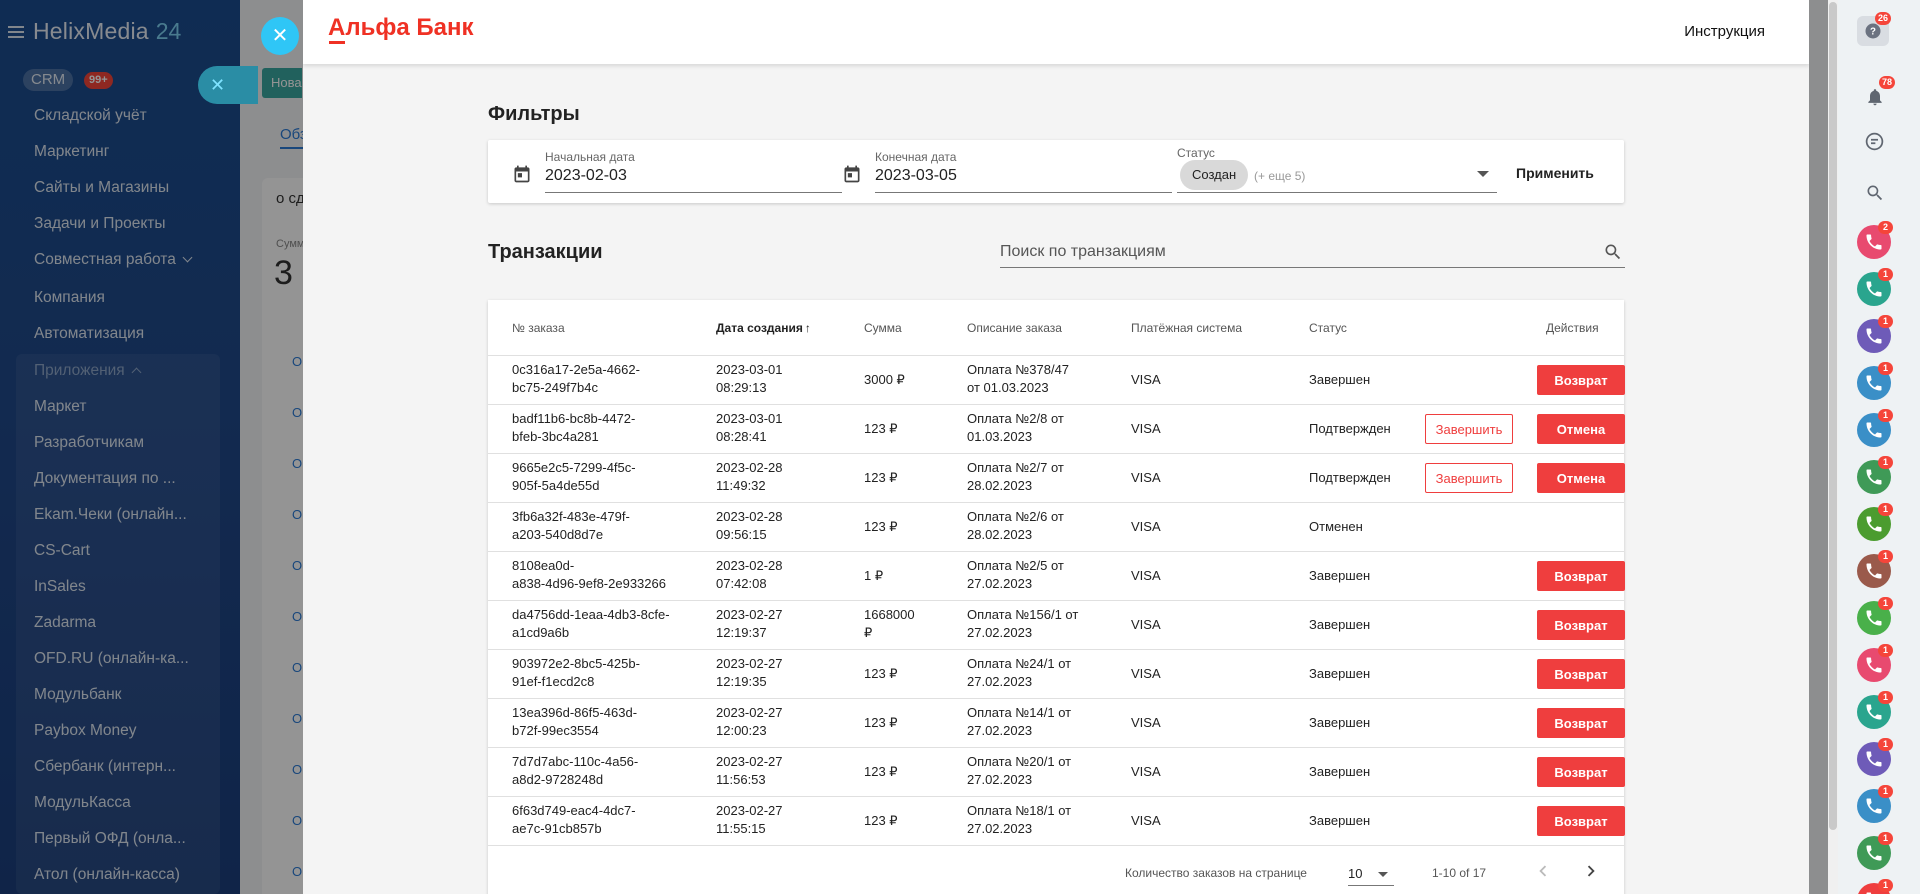  What do you see at coordinates (1483, 174) in the screenshot?
I see `chevron-down-icon` at bounding box center [1483, 174].